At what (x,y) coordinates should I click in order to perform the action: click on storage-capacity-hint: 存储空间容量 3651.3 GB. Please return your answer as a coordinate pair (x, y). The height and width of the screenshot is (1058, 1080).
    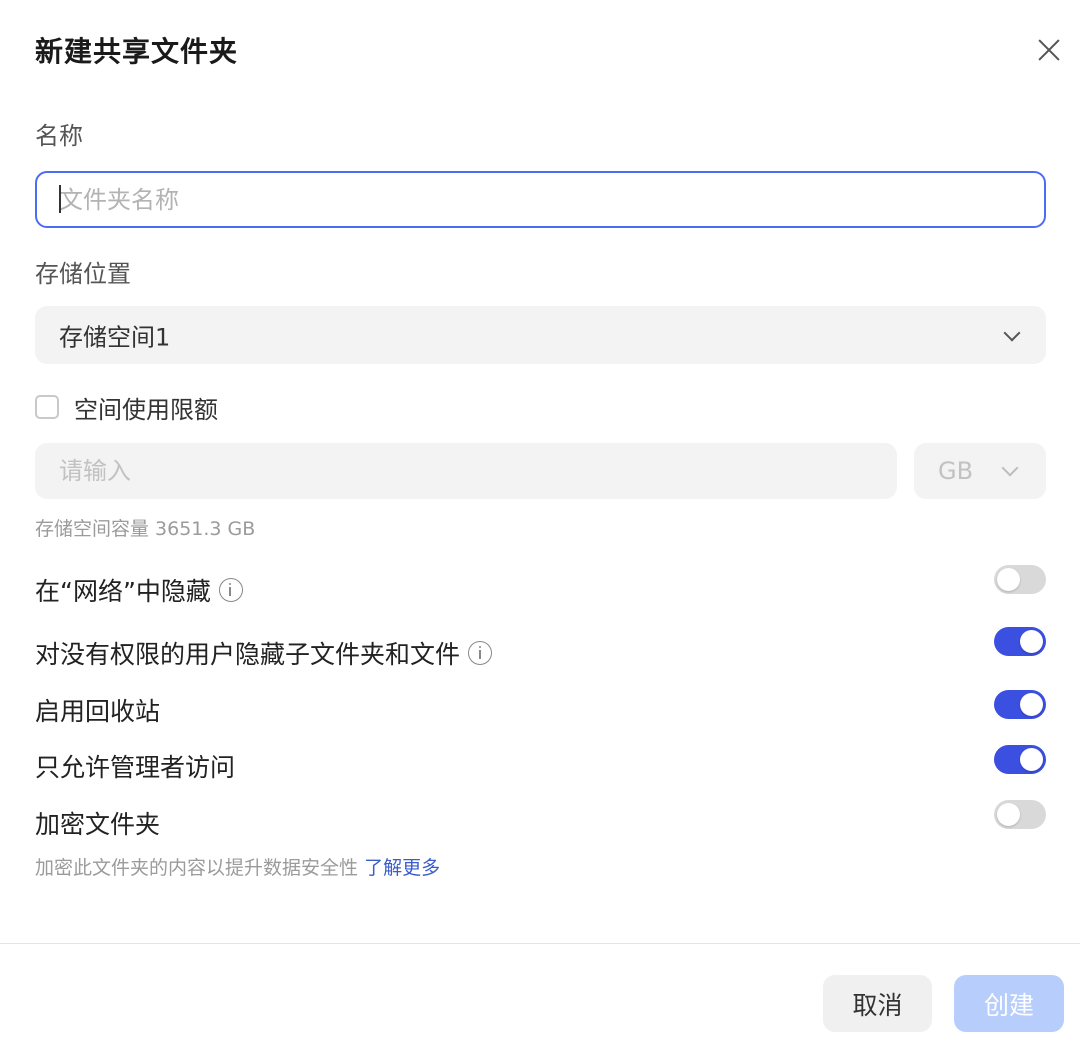
    Looking at the image, I should click on (145, 529).